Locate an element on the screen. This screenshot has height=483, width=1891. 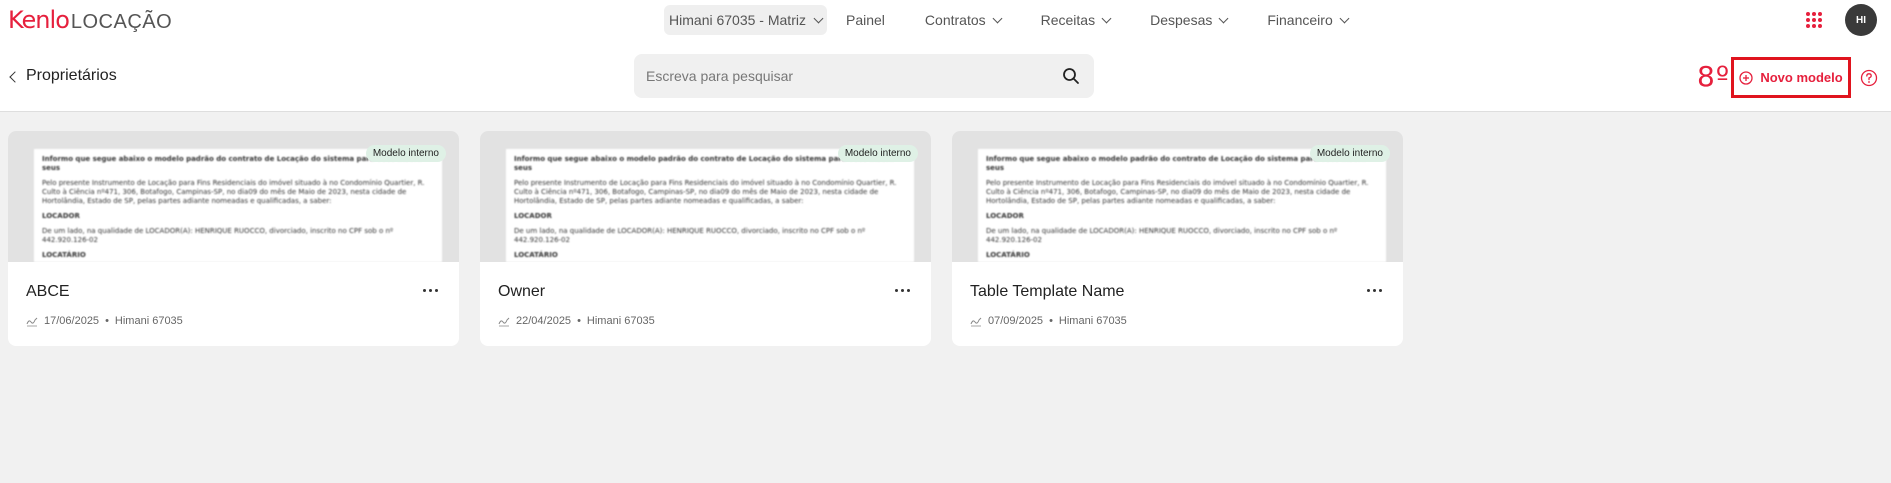
page-header: Proprietários 8º Novo modelo is located at coordinates (945, 76).